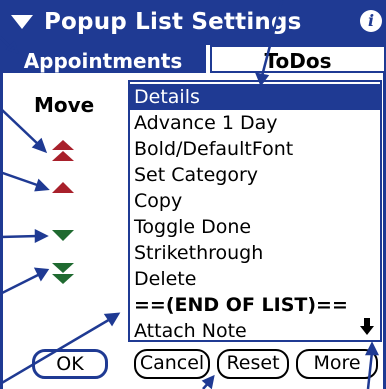 This screenshot has height=389, width=386. I want to click on info-icon: i, so click(371, 21).